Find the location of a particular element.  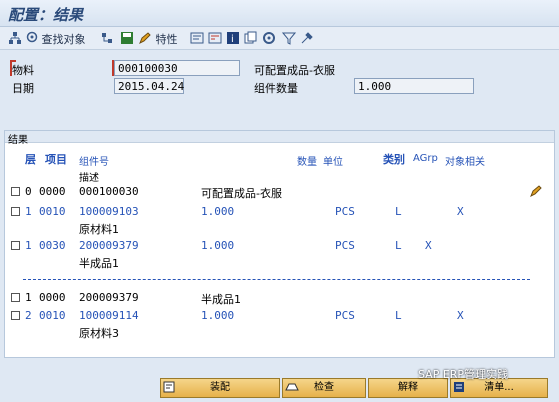

material-description: 可配置成品-衣服 is located at coordinates (294, 70).